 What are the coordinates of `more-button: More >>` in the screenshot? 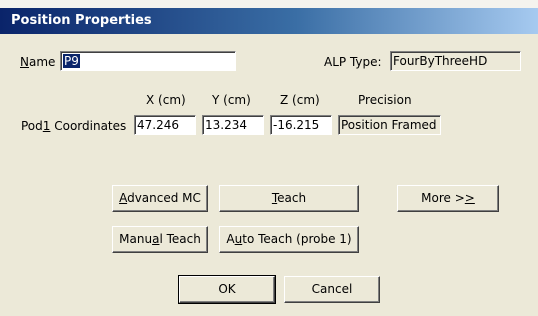 It's located at (448, 198).